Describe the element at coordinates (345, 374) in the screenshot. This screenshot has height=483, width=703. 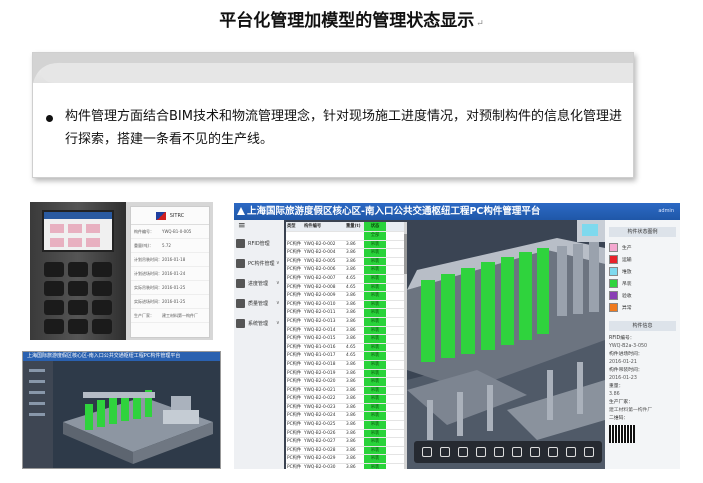
I see `table-row: PC构件 YWQ-B2-0-019 3.86 吊装` at that location.